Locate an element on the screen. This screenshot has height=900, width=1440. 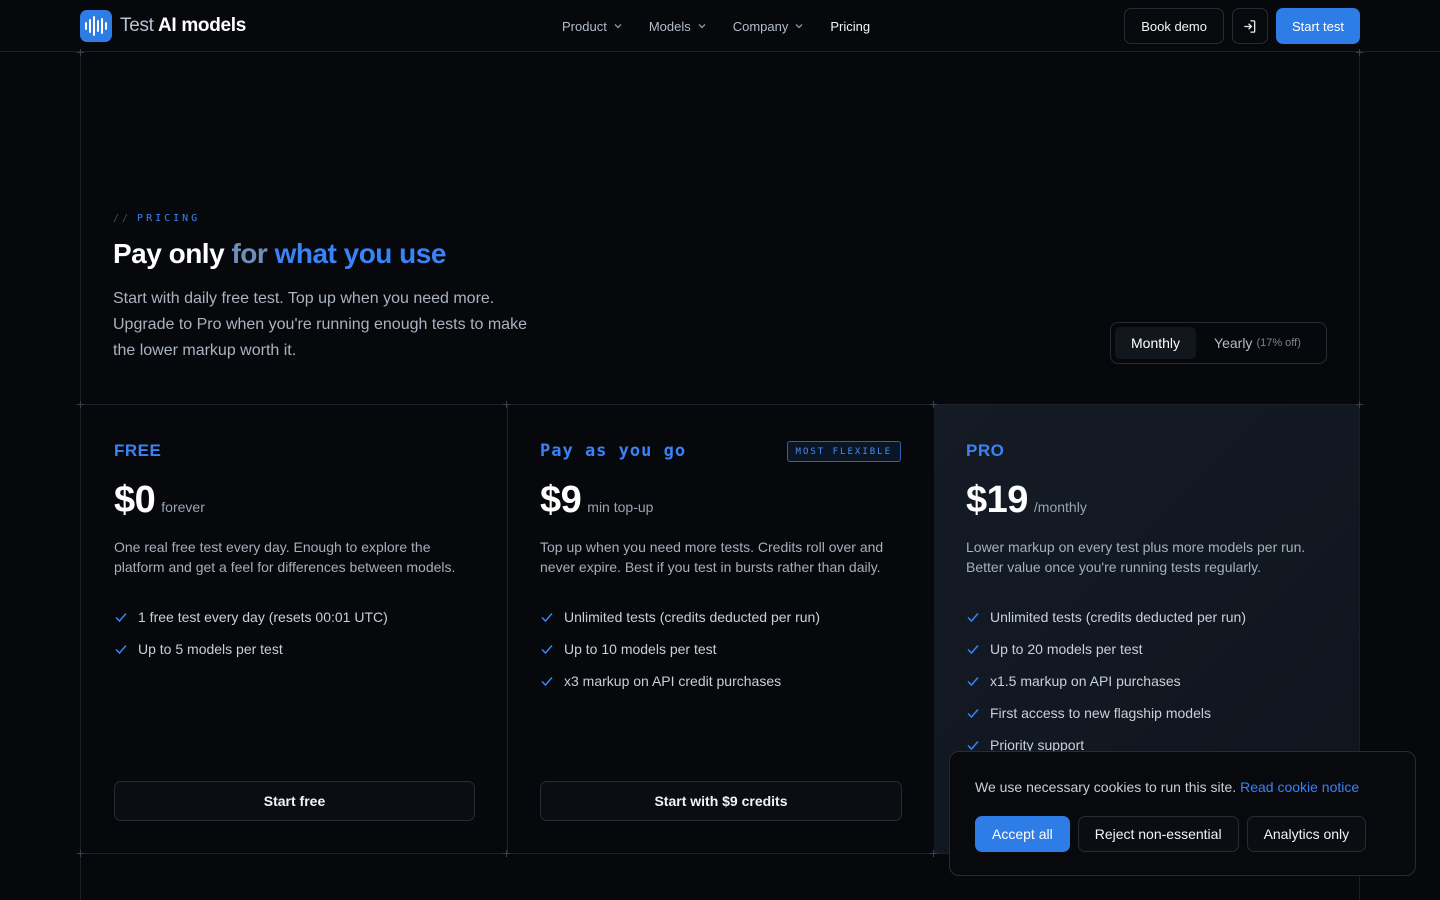
cookie-notice-link: Read cookie notice is located at coordinates (1299, 787).